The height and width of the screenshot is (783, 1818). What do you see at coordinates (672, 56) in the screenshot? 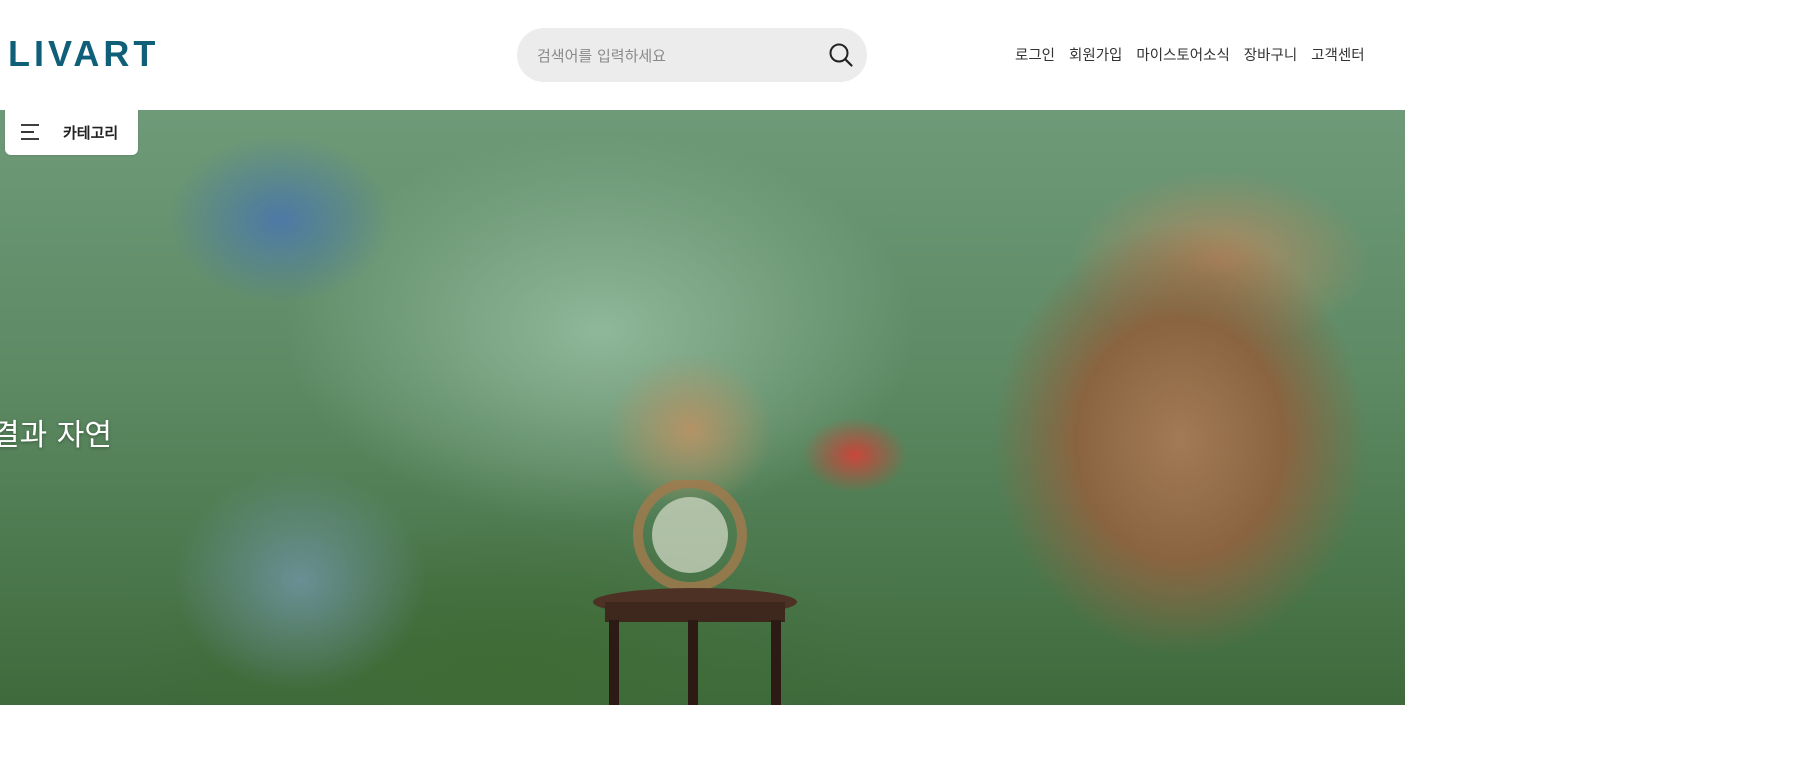
I see `search-input` at bounding box center [672, 56].